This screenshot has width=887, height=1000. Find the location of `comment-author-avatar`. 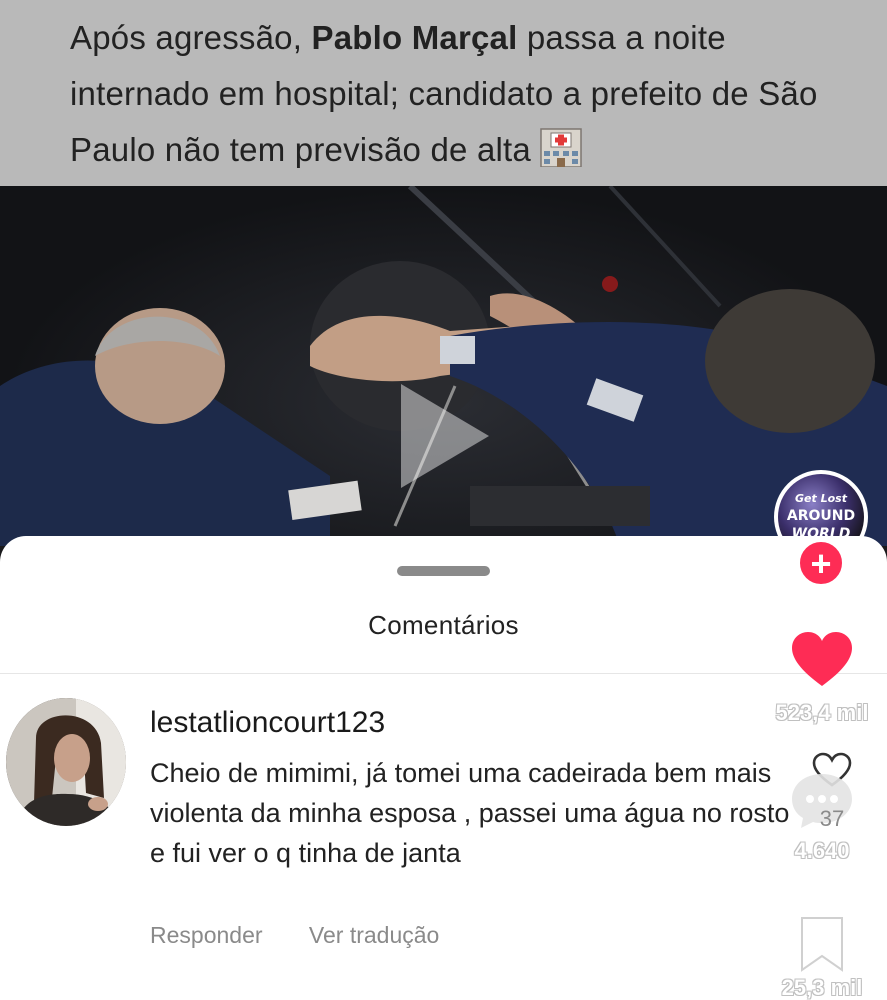

comment-author-avatar is located at coordinates (66, 762).